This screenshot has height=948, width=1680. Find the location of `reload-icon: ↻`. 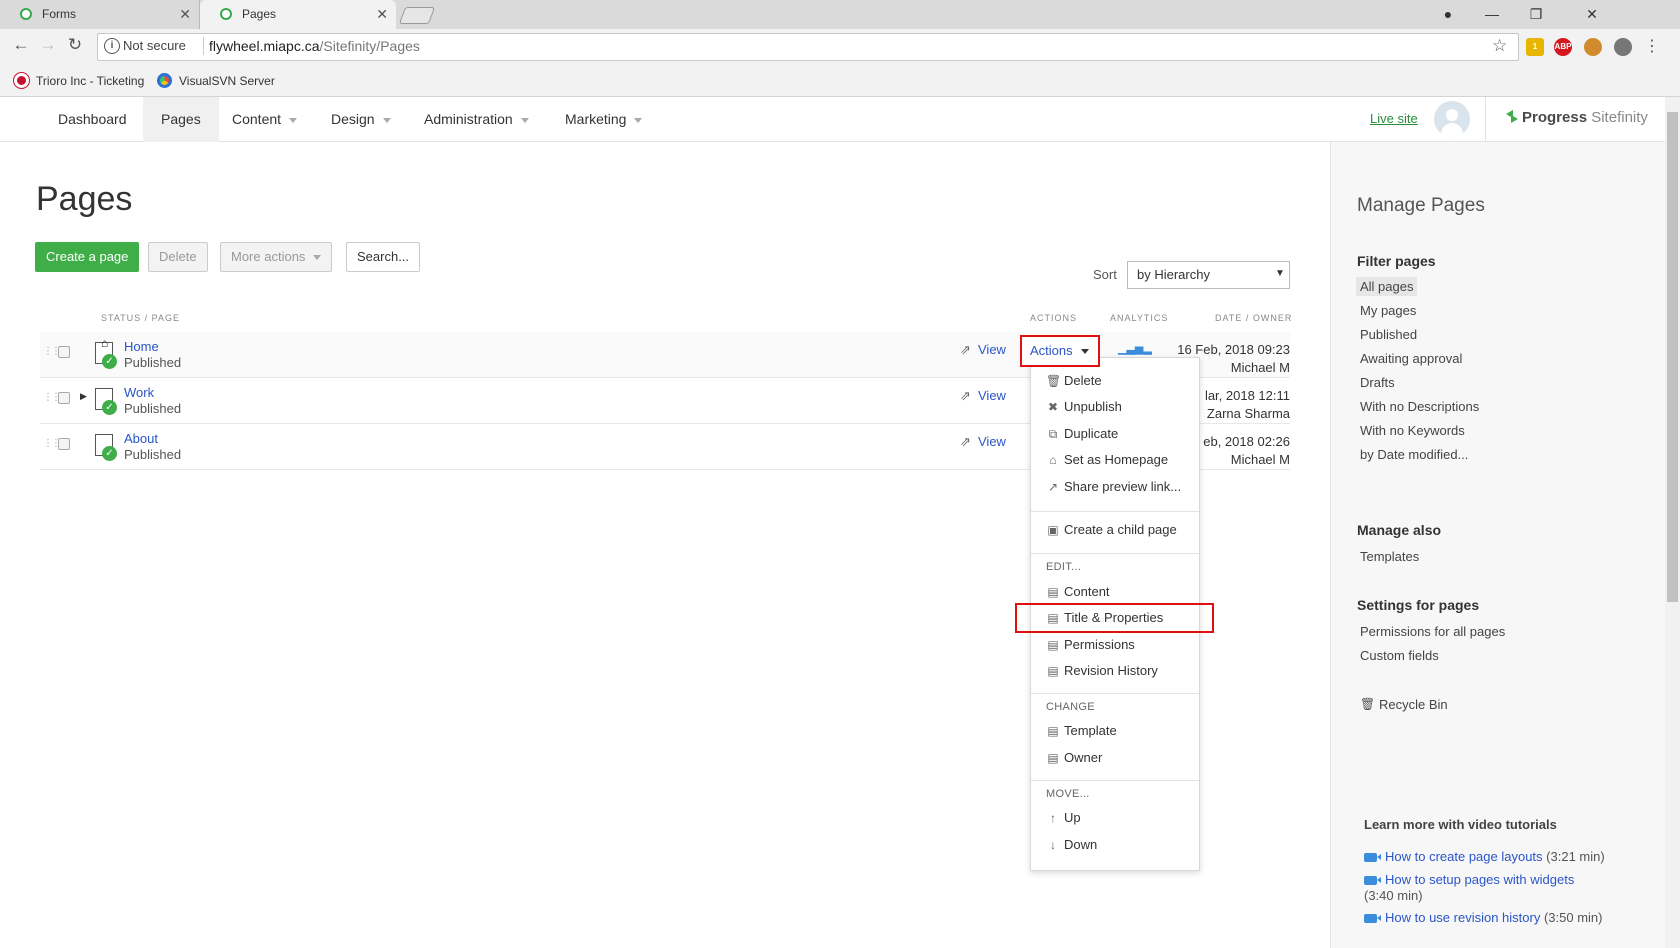

reload-icon: ↻ is located at coordinates (75, 45).